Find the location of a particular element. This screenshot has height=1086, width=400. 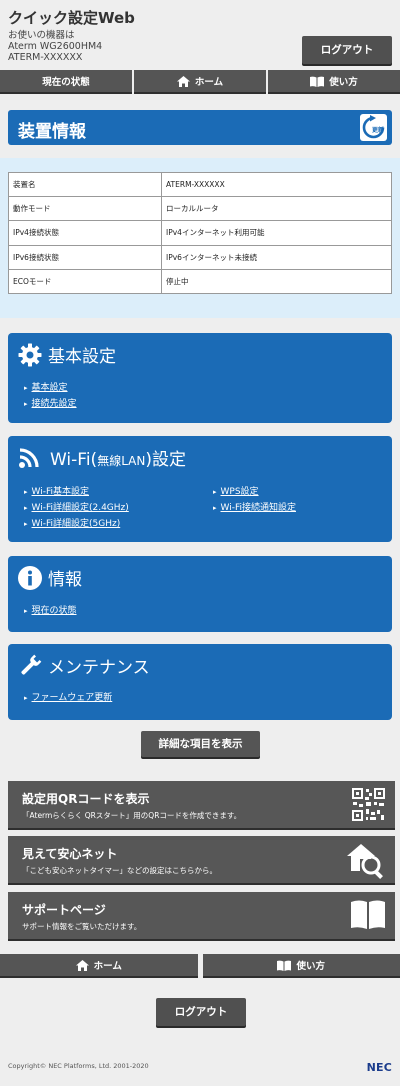

row-key: 装置名 is located at coordinates (85, 184).